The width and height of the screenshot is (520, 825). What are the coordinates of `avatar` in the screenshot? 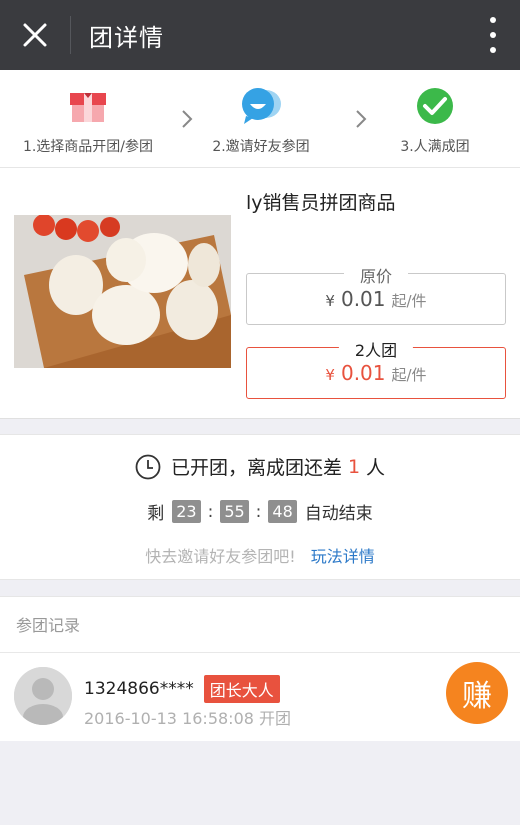 It's located at (43, 696).